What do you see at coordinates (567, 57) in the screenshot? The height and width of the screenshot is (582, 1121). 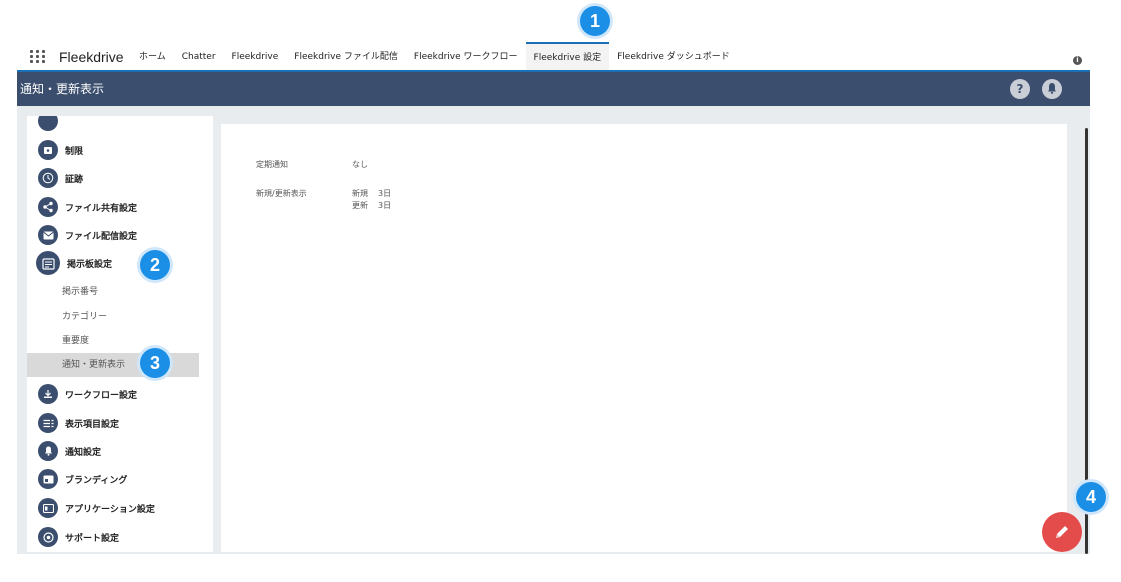 I see `tab-settings: Fleekdrive 設定` at bounding box center [567, 57].